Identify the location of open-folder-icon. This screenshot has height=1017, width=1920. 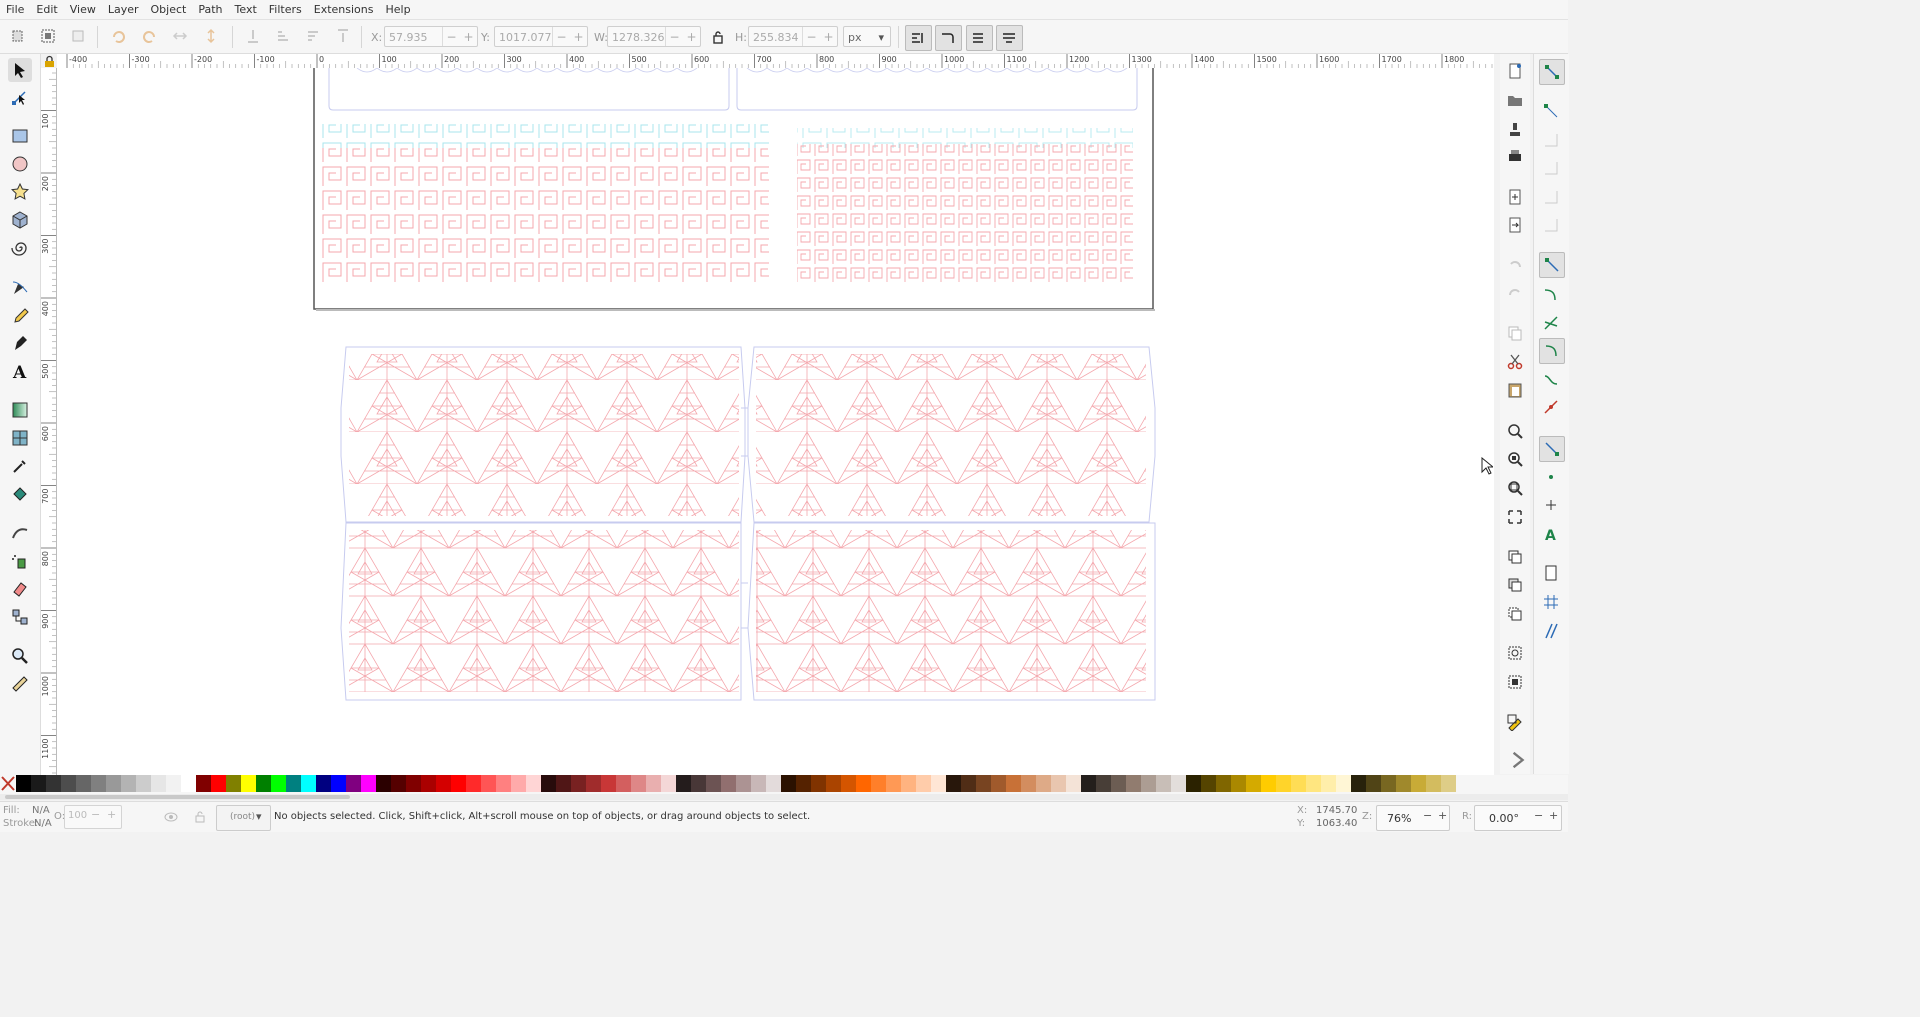
(1515, 100).